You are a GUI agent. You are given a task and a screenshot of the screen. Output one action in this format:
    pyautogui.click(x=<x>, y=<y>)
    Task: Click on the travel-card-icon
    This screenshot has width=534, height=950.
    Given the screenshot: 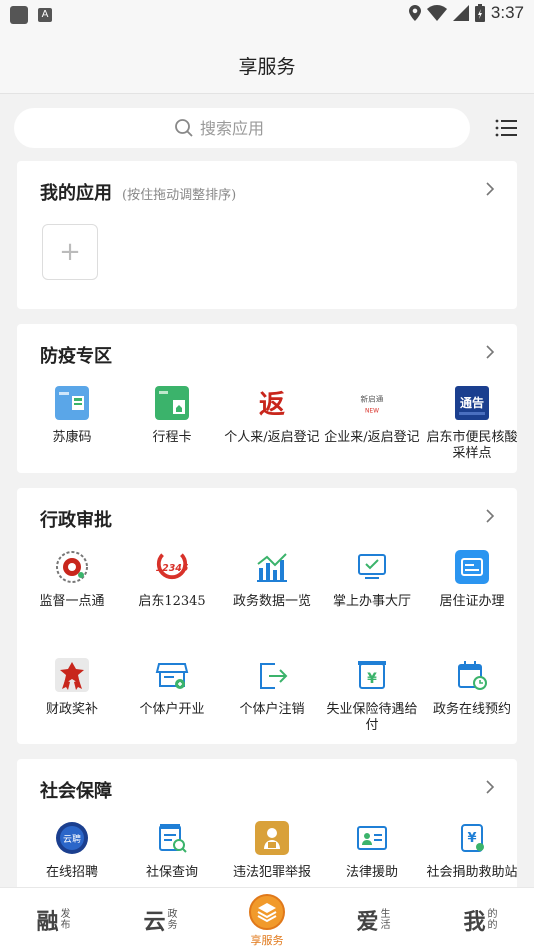 What is the action you would take?
    pyautogui.click(x=172, y=403)
    